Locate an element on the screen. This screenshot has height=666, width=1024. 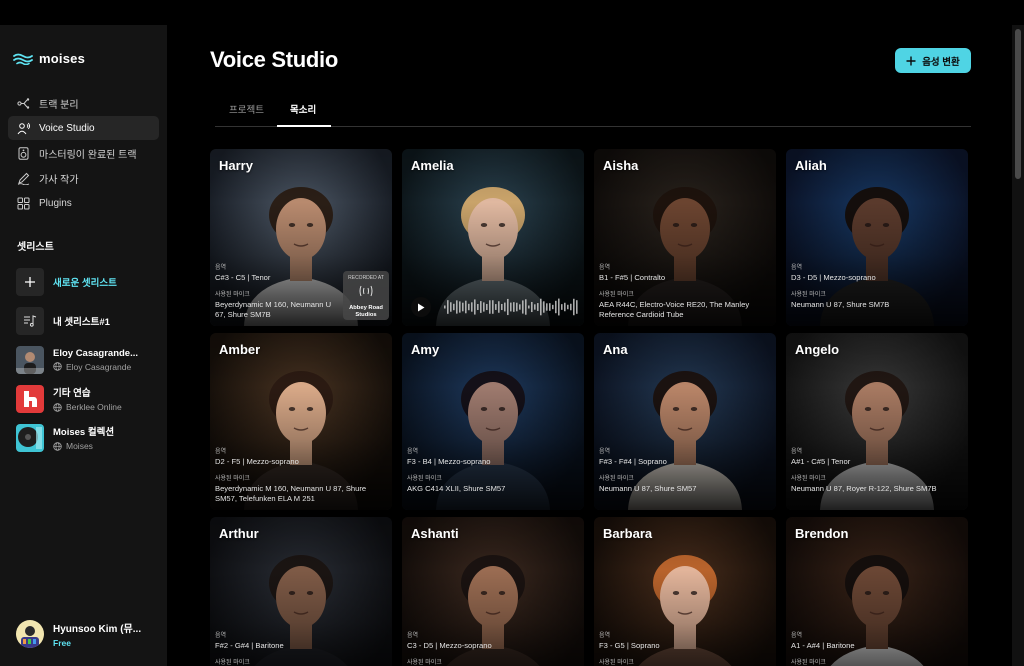
setlist-owner: Eloy Casagrande is located at coordinates (95, 367).